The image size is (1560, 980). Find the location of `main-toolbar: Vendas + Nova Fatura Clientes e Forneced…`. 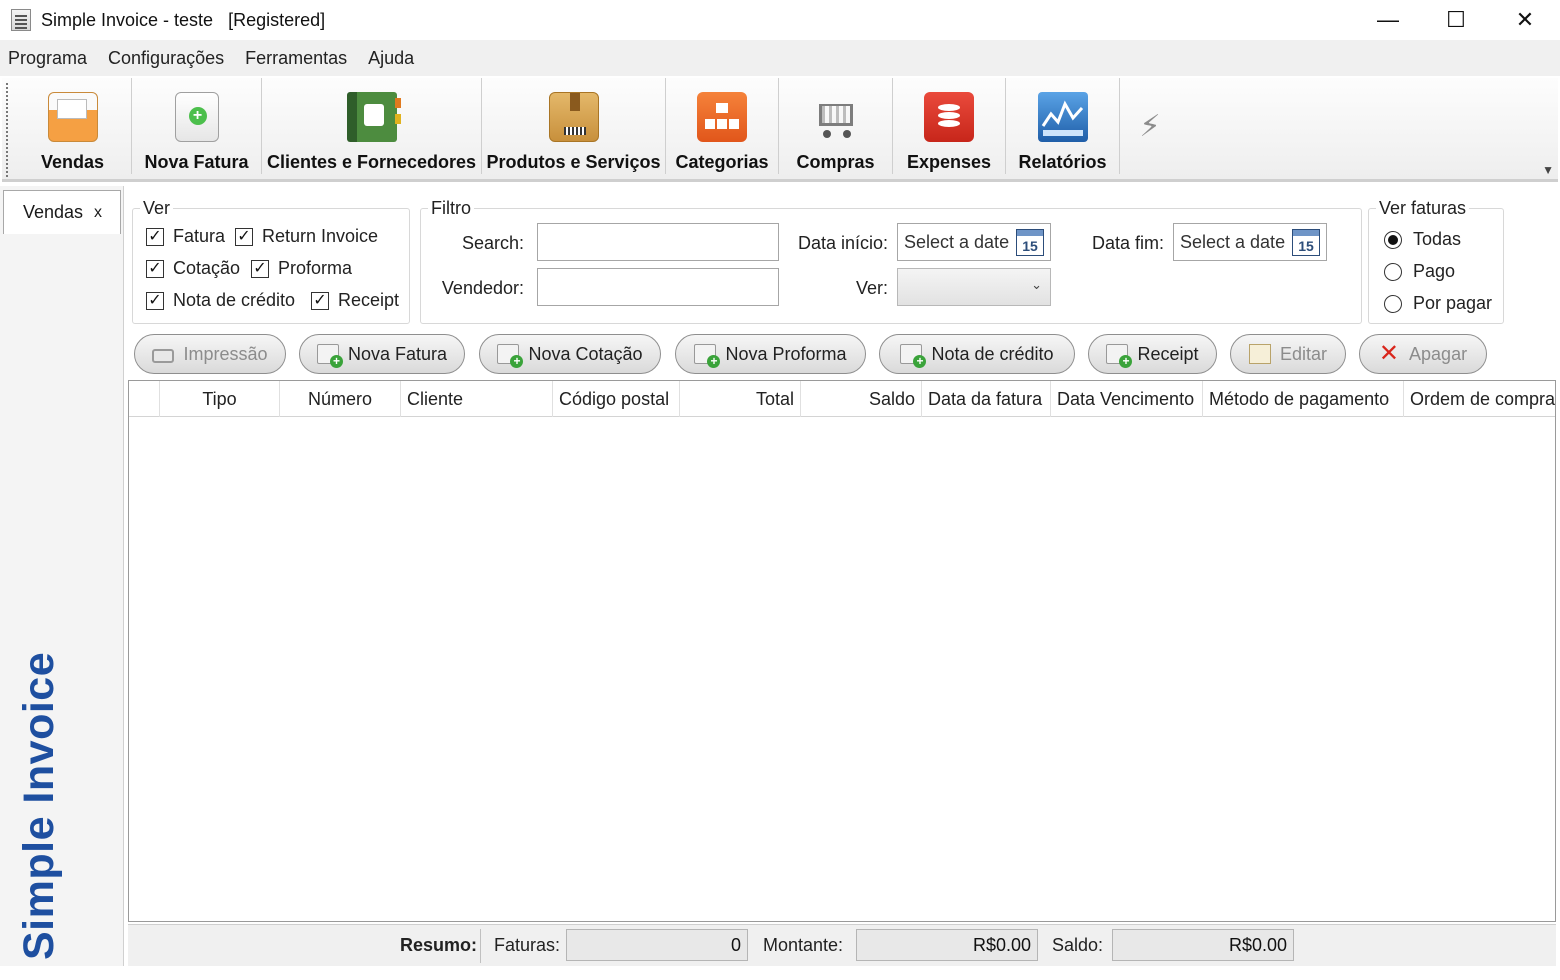

main-toolbar: Vendas + Nova Fatura Clientes e Forneced… is located at coordinates (780, 130).